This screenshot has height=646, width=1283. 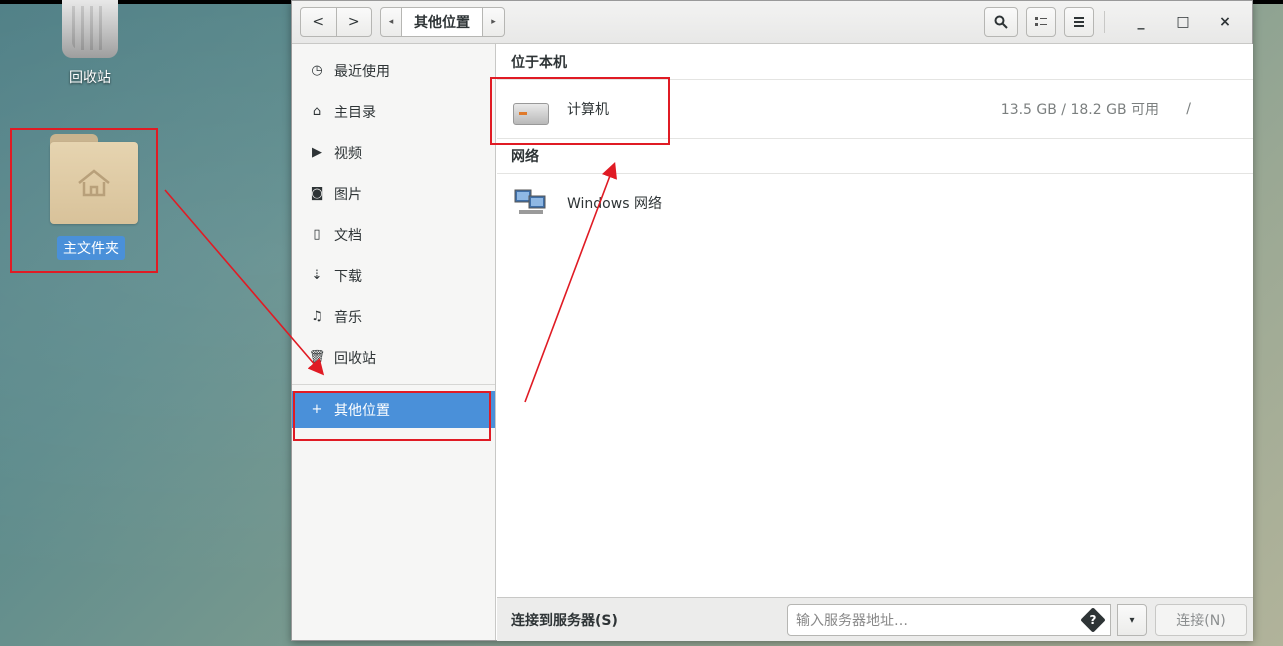 I want to click on headerbar-separator, so click(x=1104, y=22).